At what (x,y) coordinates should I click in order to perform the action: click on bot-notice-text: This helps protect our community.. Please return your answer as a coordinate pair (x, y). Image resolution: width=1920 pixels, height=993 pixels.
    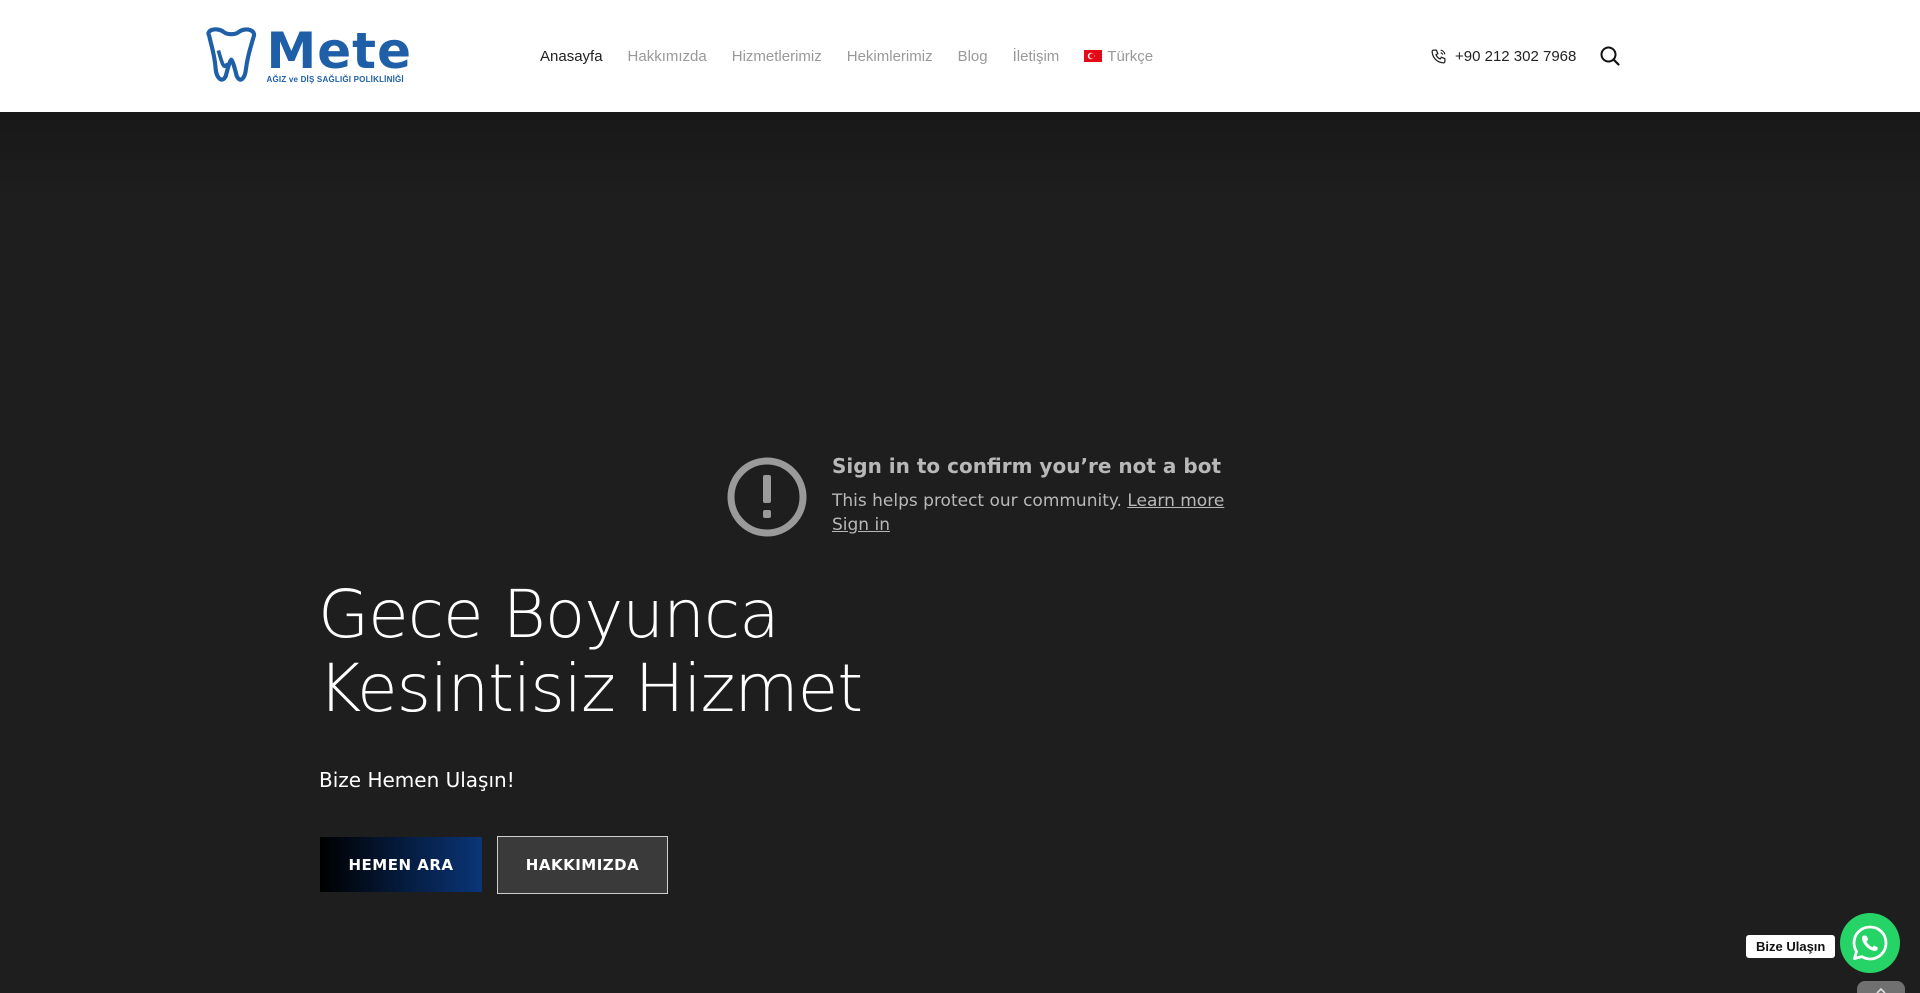
    Looking at the image, I should click on (977, 501).